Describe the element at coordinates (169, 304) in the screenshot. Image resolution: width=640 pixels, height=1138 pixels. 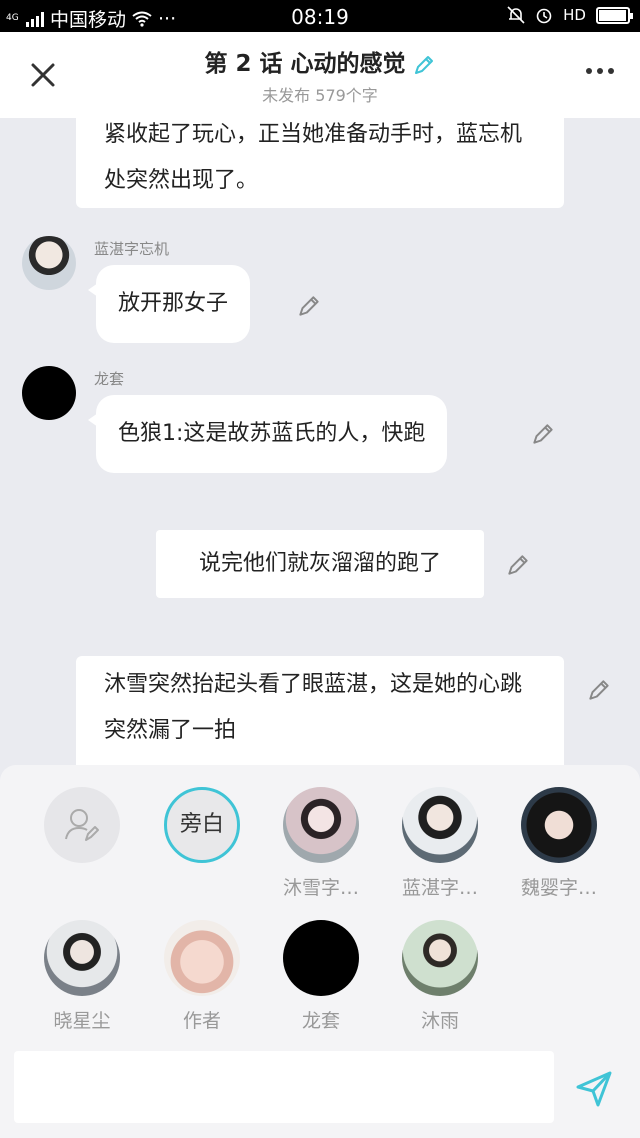
I see `speech-bubble: 放开那女子` at that location.